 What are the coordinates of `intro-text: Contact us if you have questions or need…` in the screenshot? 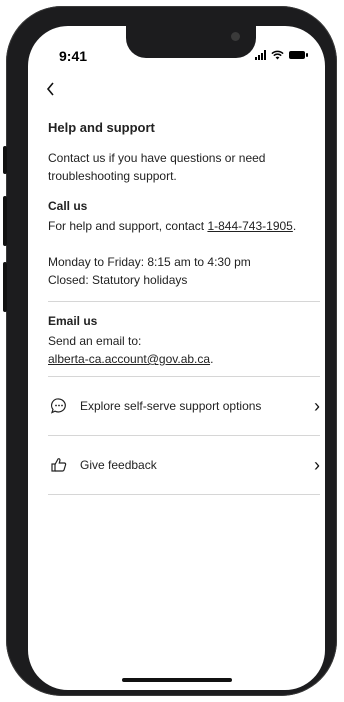 It's located at (157, 167).